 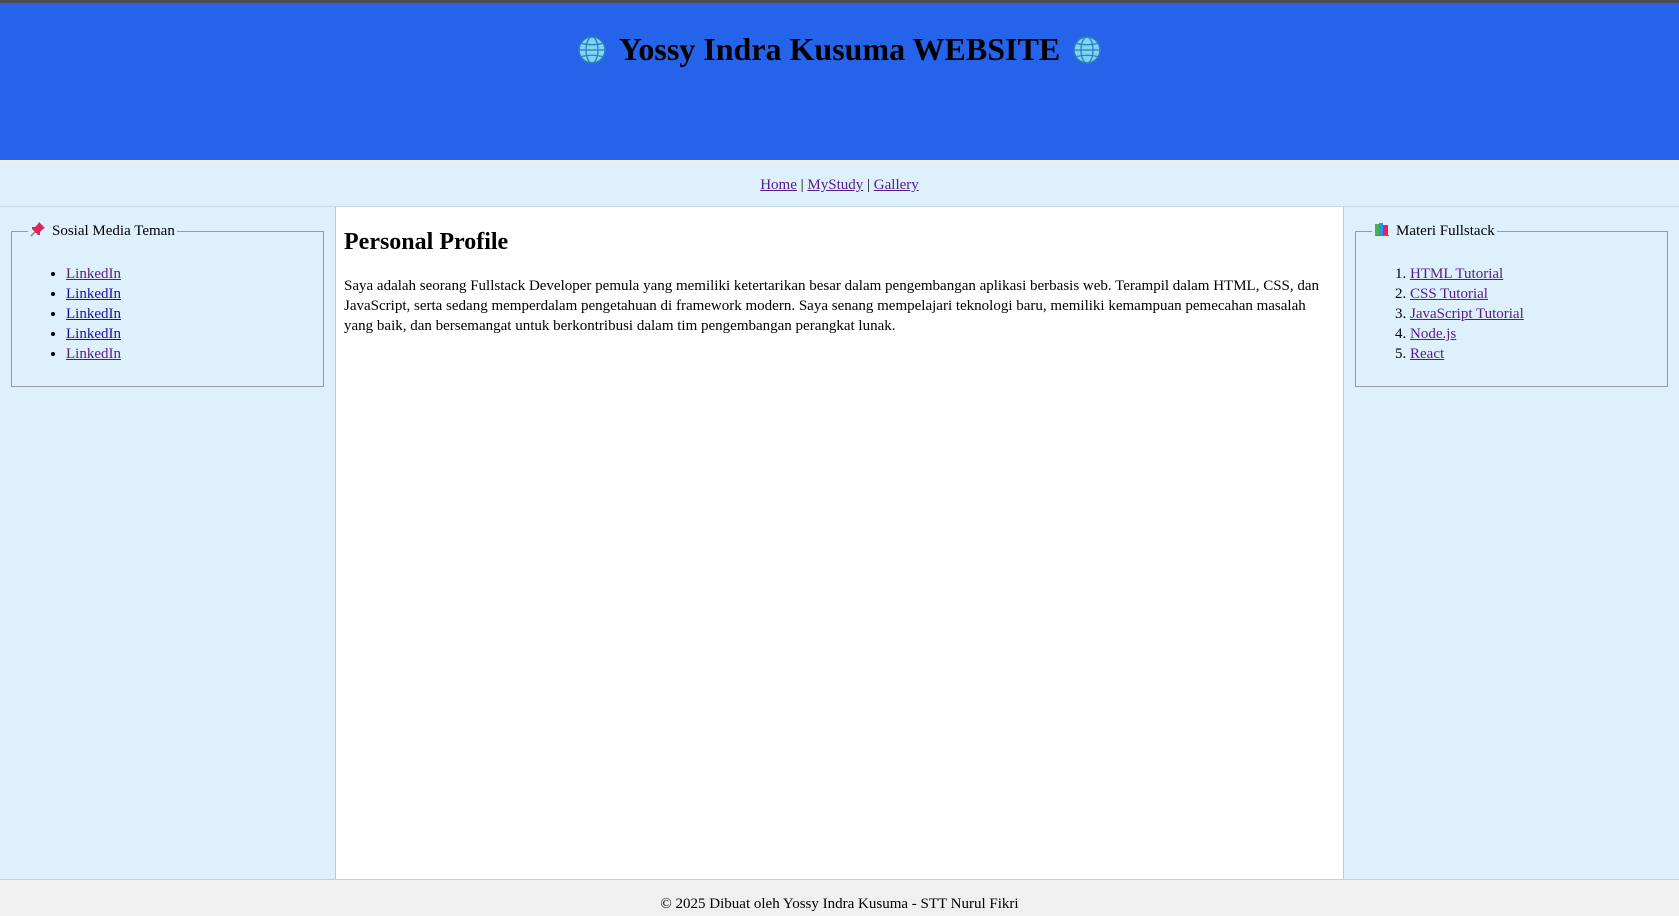 I want to click on nav-bar: Home | MyStudy | Gallery, so click(x=839, y=185).